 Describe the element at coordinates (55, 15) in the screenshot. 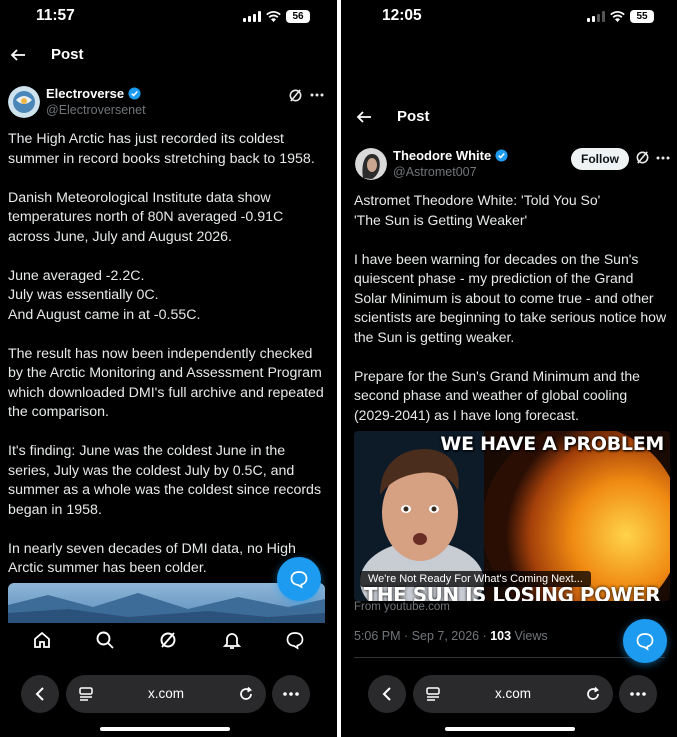

I see `status-time: 11:57` at that location.